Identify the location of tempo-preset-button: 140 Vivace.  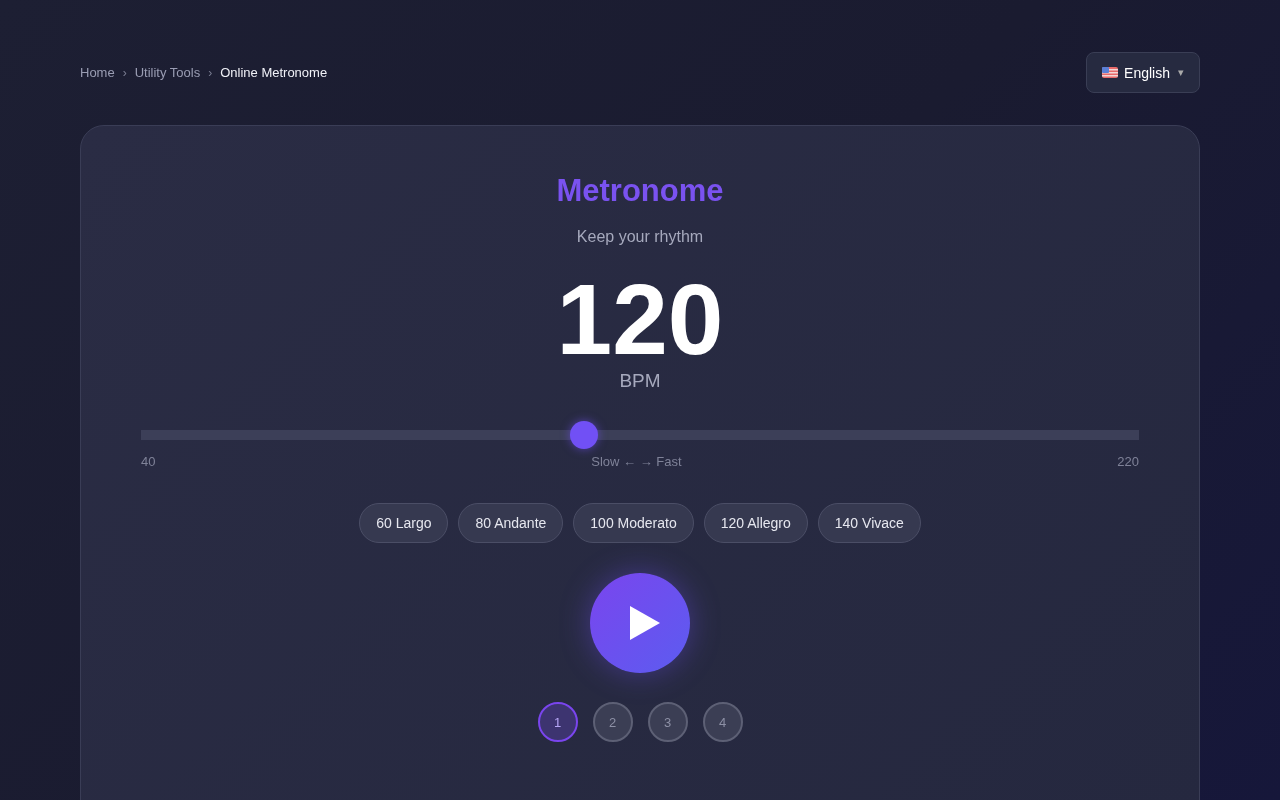
(869, 523).